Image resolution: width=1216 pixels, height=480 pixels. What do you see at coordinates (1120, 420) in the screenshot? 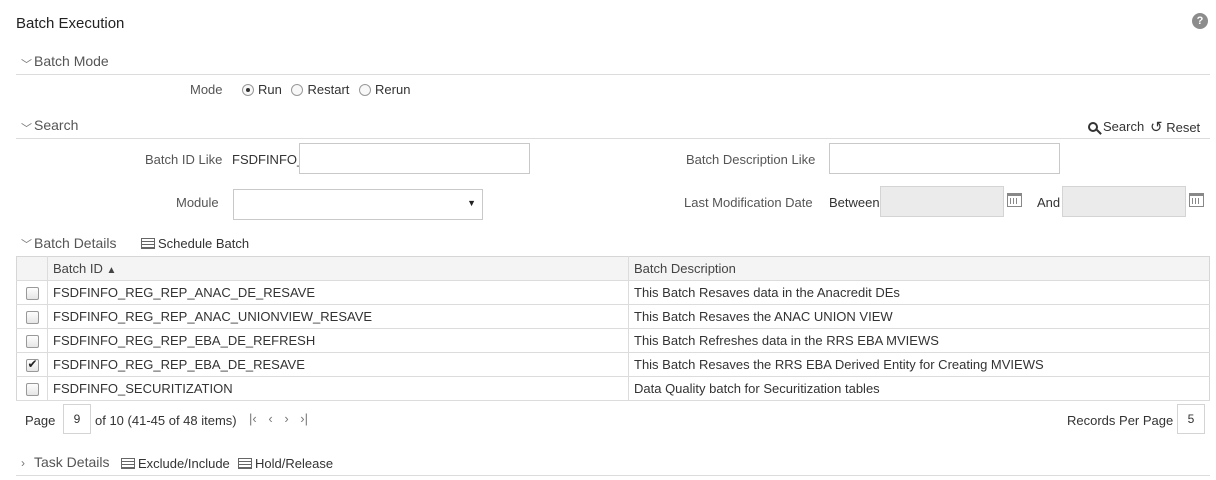
I see `records-per-page-label: Records Per Page` at bounding box center [1120, 420].